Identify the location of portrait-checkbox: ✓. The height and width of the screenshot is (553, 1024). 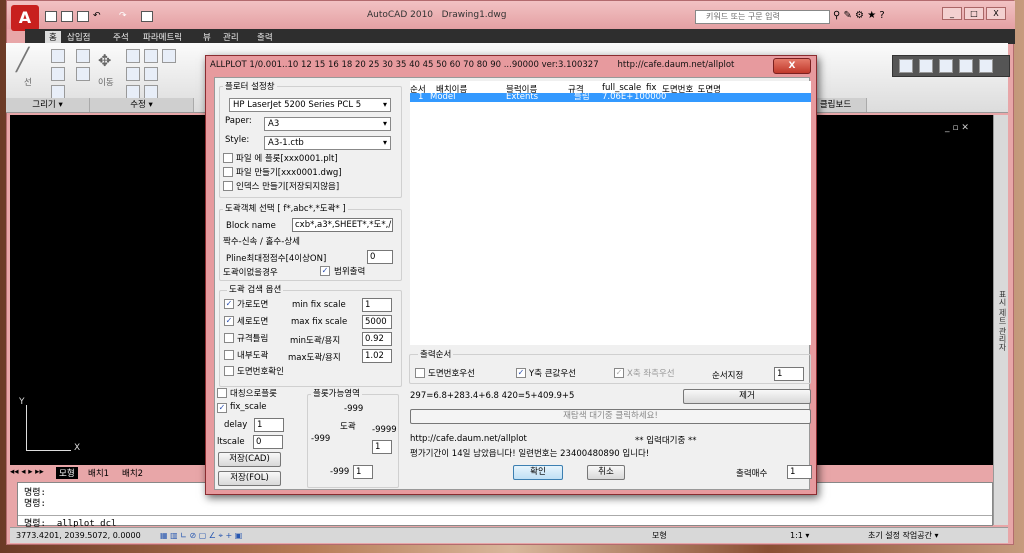
(229, 321).